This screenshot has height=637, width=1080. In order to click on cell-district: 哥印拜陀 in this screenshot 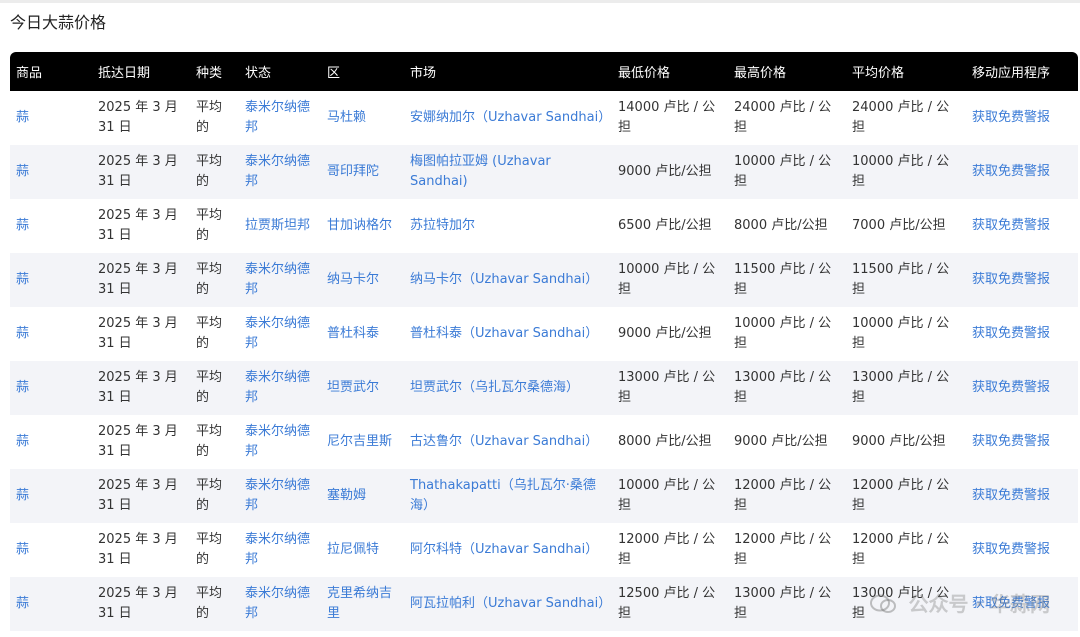, I will do `click(362, 172)`.